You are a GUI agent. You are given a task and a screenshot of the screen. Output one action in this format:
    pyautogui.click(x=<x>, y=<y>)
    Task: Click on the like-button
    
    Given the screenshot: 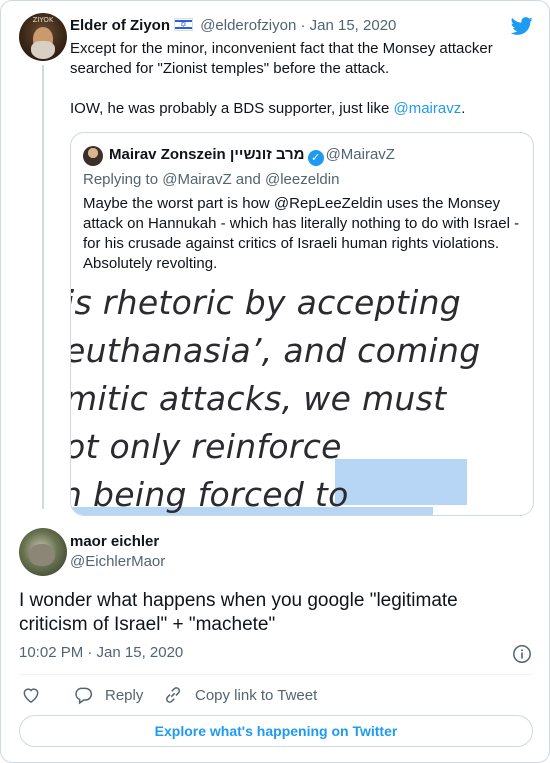 What is the action you would take?
    pyautogui.click(x=31, y=695)
    